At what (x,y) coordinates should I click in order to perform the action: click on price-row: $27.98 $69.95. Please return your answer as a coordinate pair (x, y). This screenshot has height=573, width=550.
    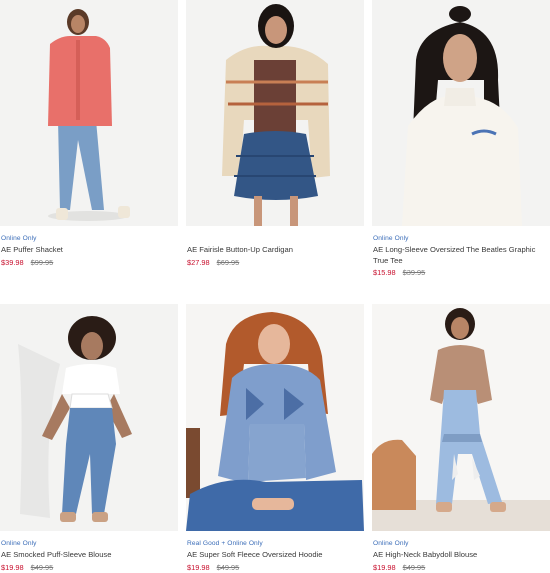
    Looking at the image, I should click on (213, 262).